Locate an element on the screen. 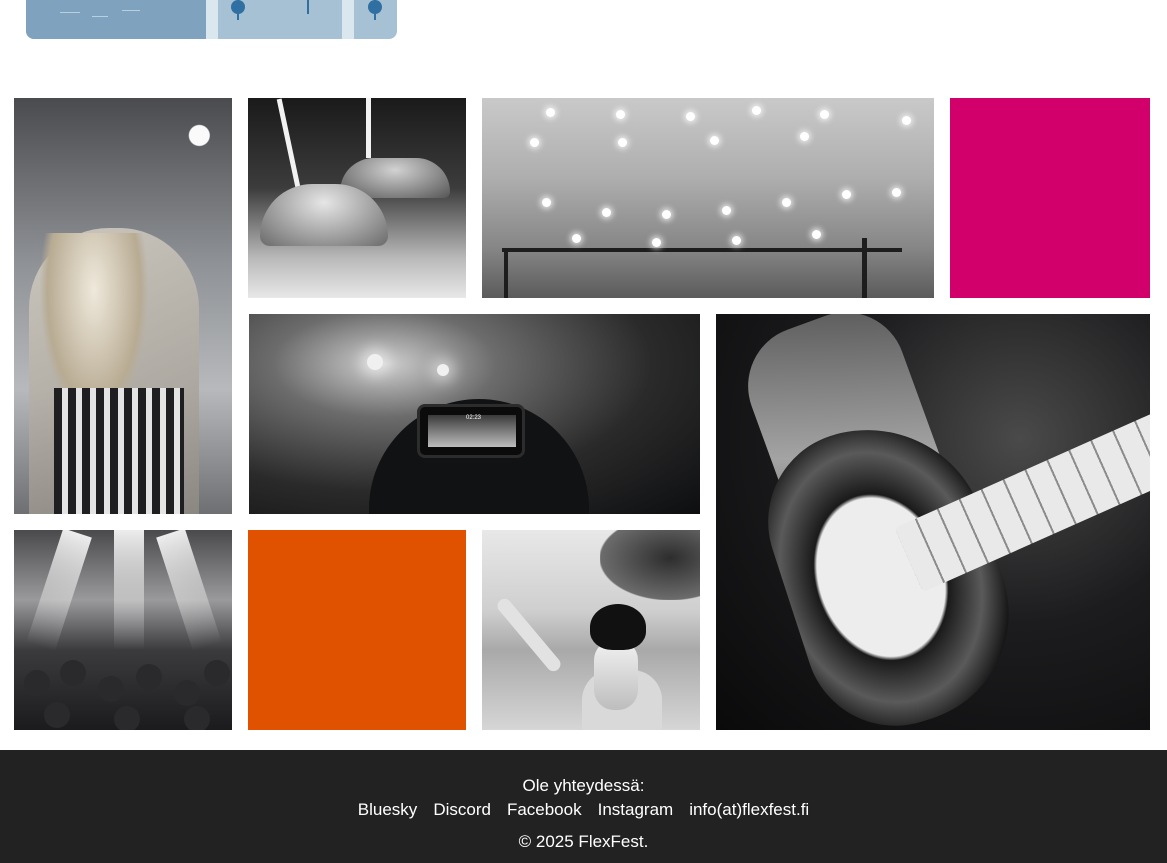 Image resolution: width=1167 pixels, height=863 pixels. burgers-photo is located at coordinates (357, 198).